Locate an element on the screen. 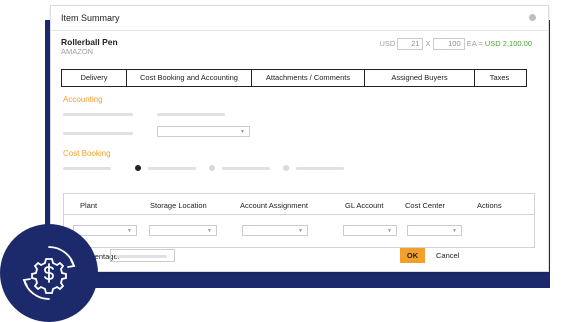 This screenshot has height=322, width=565. vendor-name: AMAZON is located at coordinates (77, 51).